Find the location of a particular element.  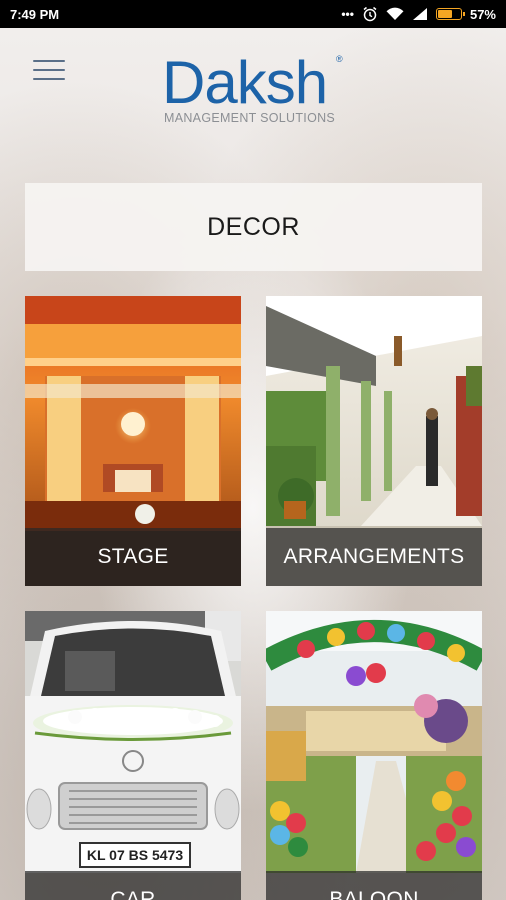

section-title: DECOR is located at coordinates (253, 226).